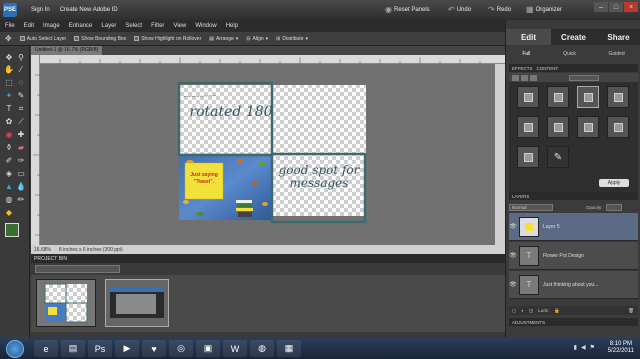  Describe the element at coordinates (21, 121) in the screenshot. I see `straighten-tool-icon: ⟋` at that location.